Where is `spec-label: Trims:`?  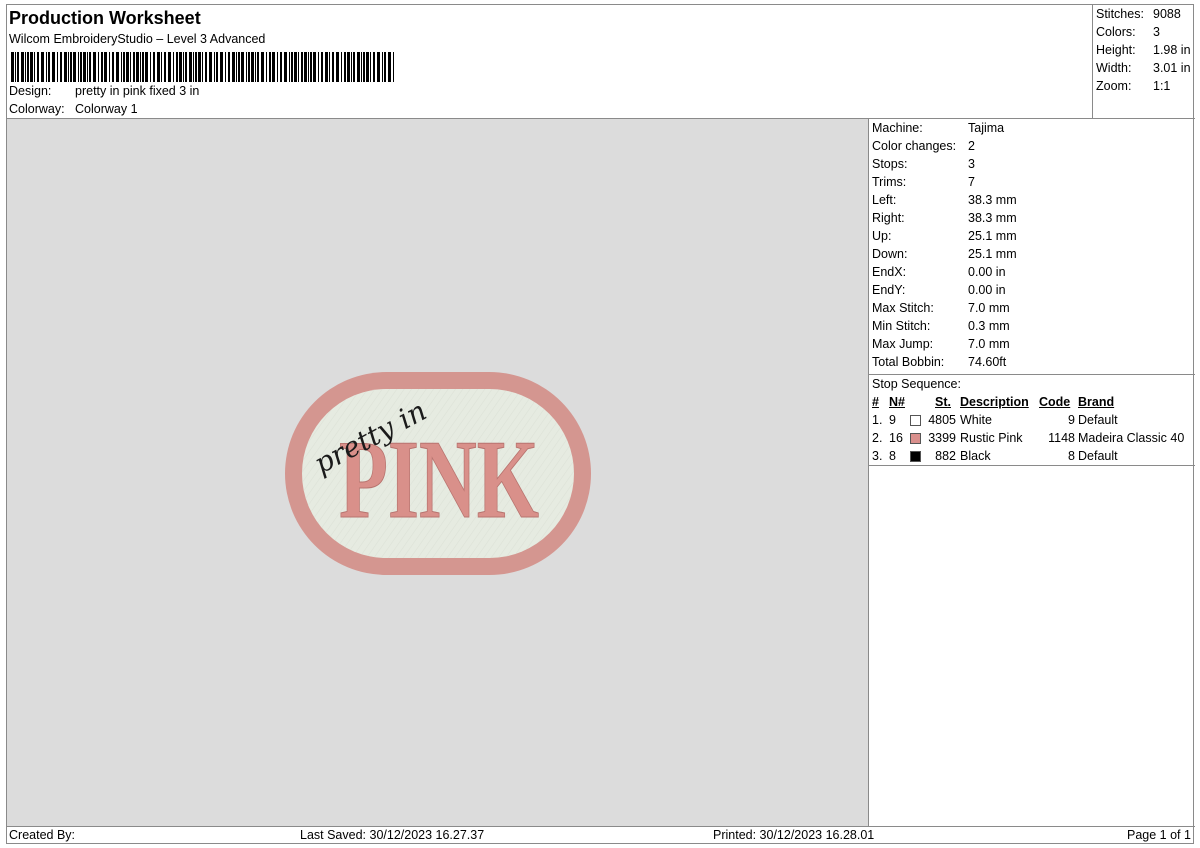
spec-label: Trims: is located at coordinates (889, 182).